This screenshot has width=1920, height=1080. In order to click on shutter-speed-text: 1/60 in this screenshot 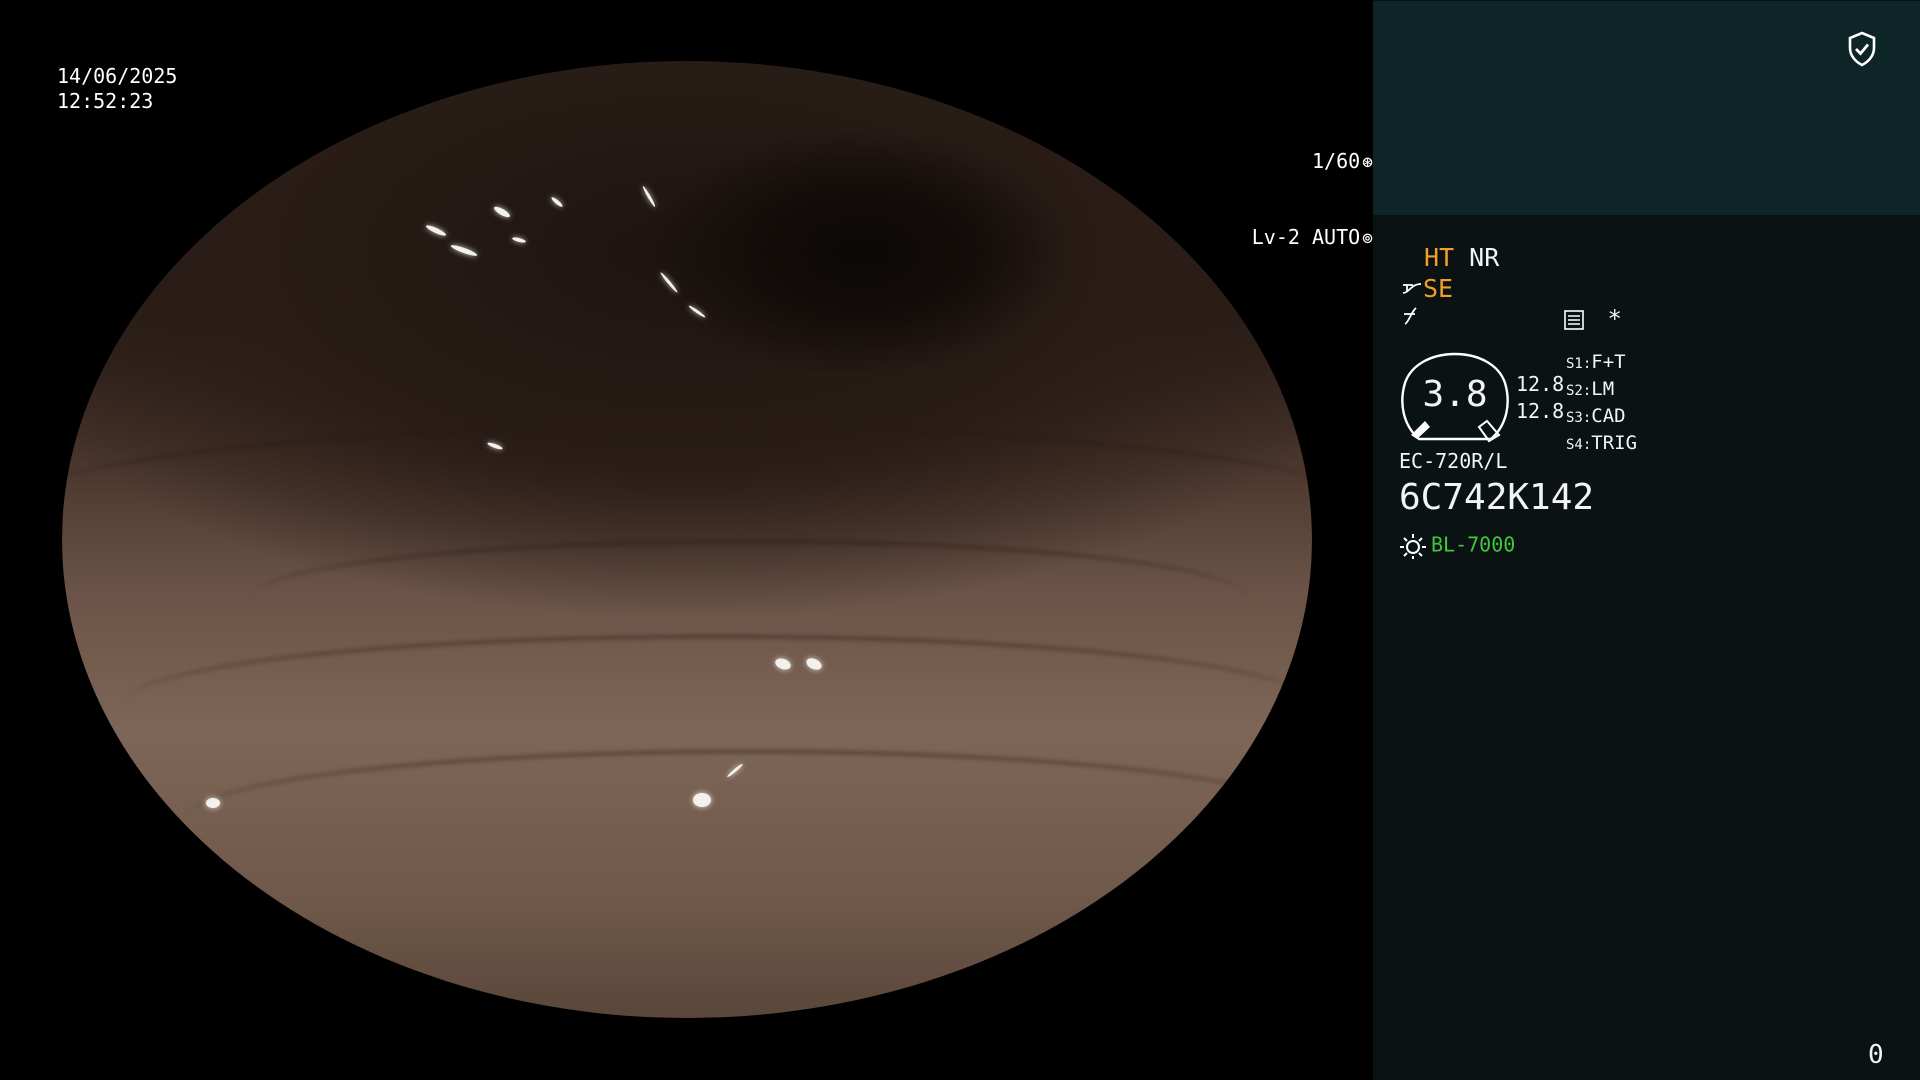, I will do `click(1336, 161)`.